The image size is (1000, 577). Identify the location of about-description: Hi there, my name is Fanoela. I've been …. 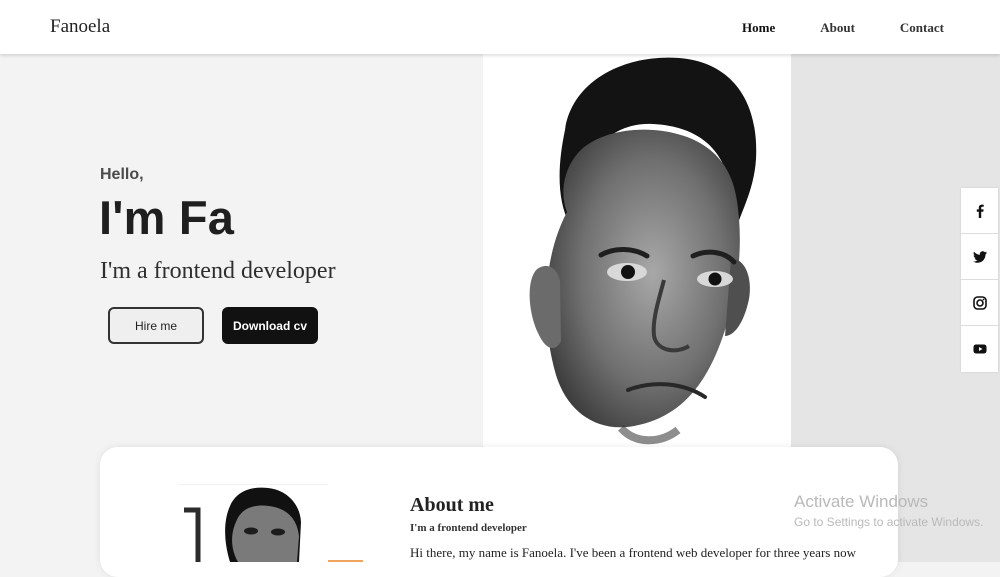
(633, 552).